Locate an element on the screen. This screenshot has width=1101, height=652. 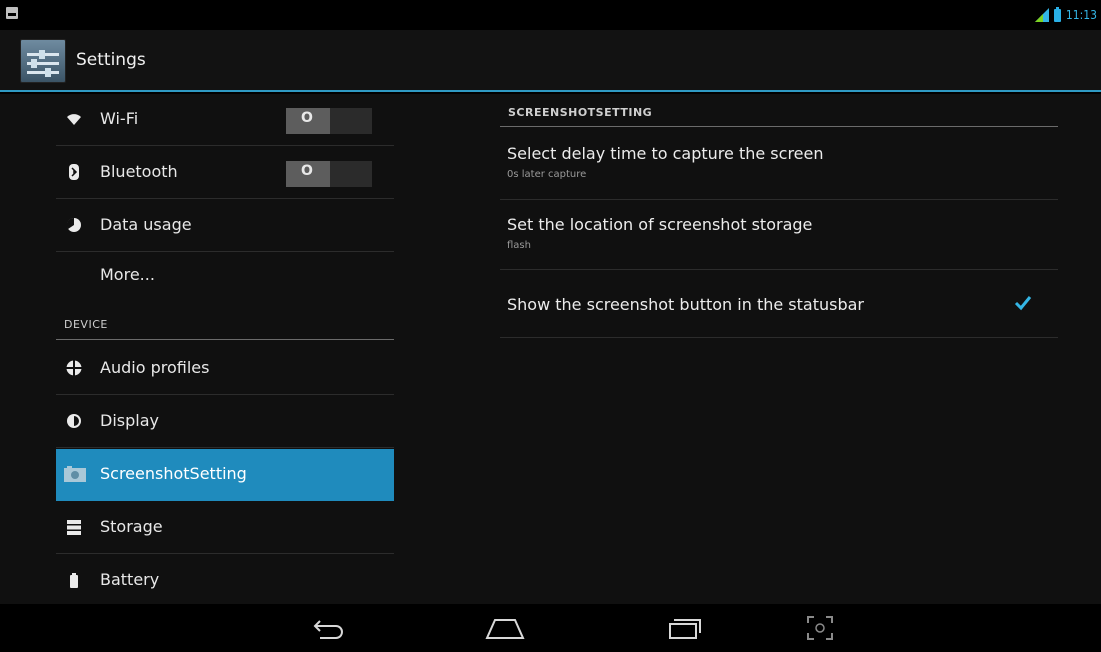
menu-item-wifi: Wi-Fi O is located at coordinates (225, 120).